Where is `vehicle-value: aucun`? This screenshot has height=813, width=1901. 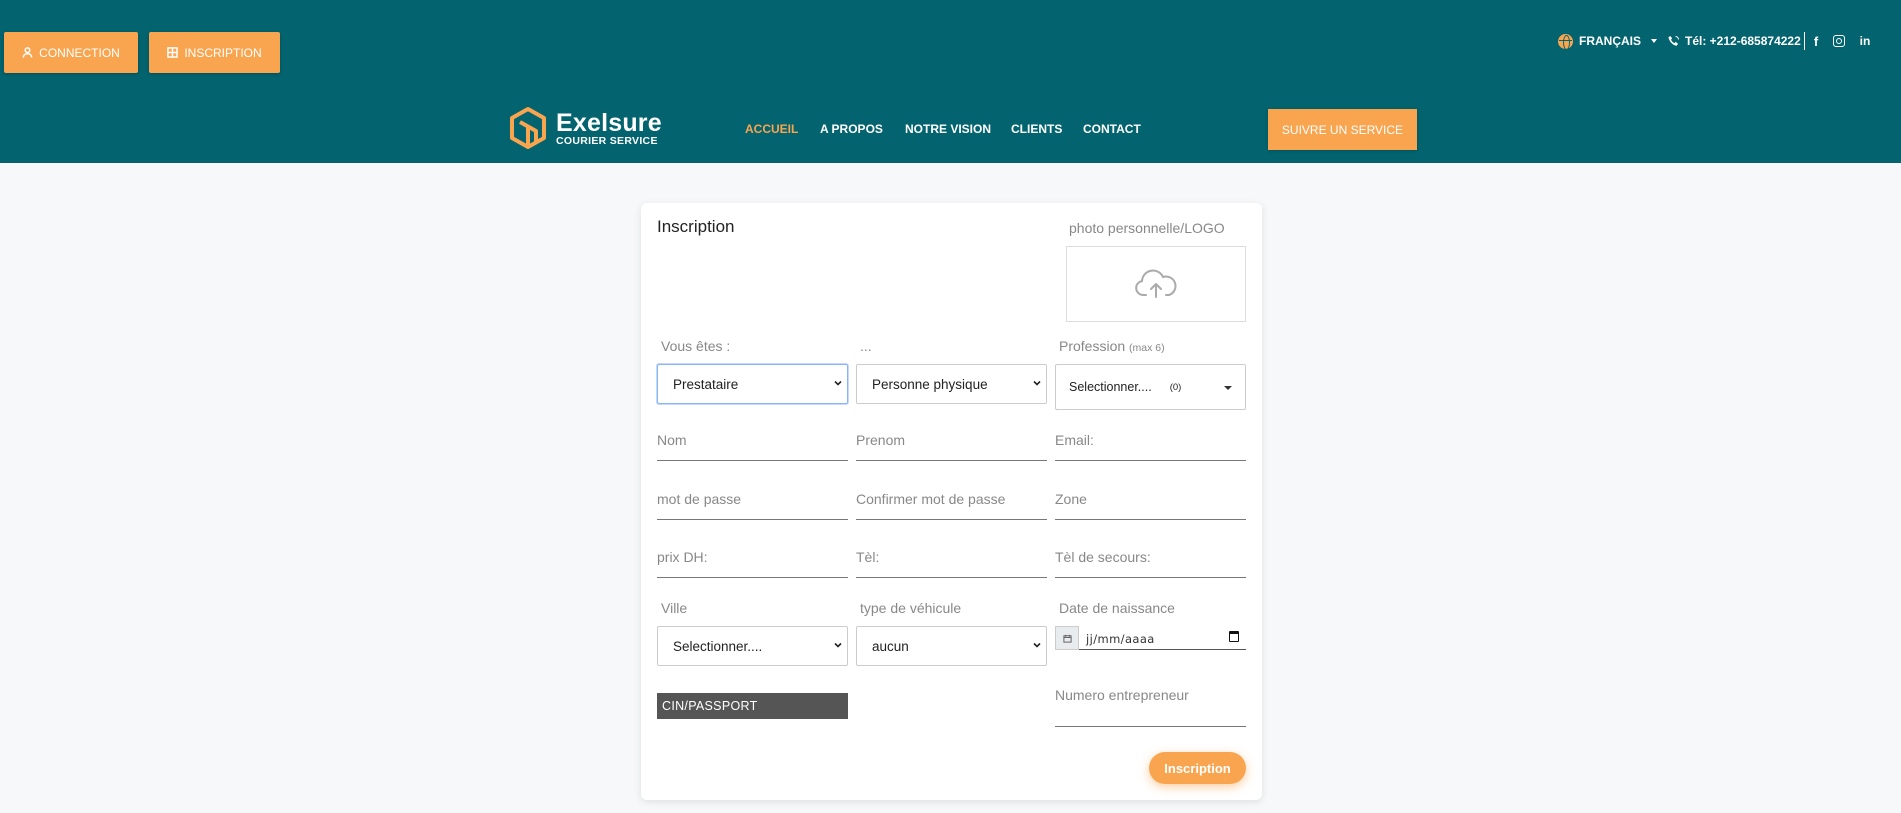
vehicle-value: aucun is located at coordinates (890, 646).